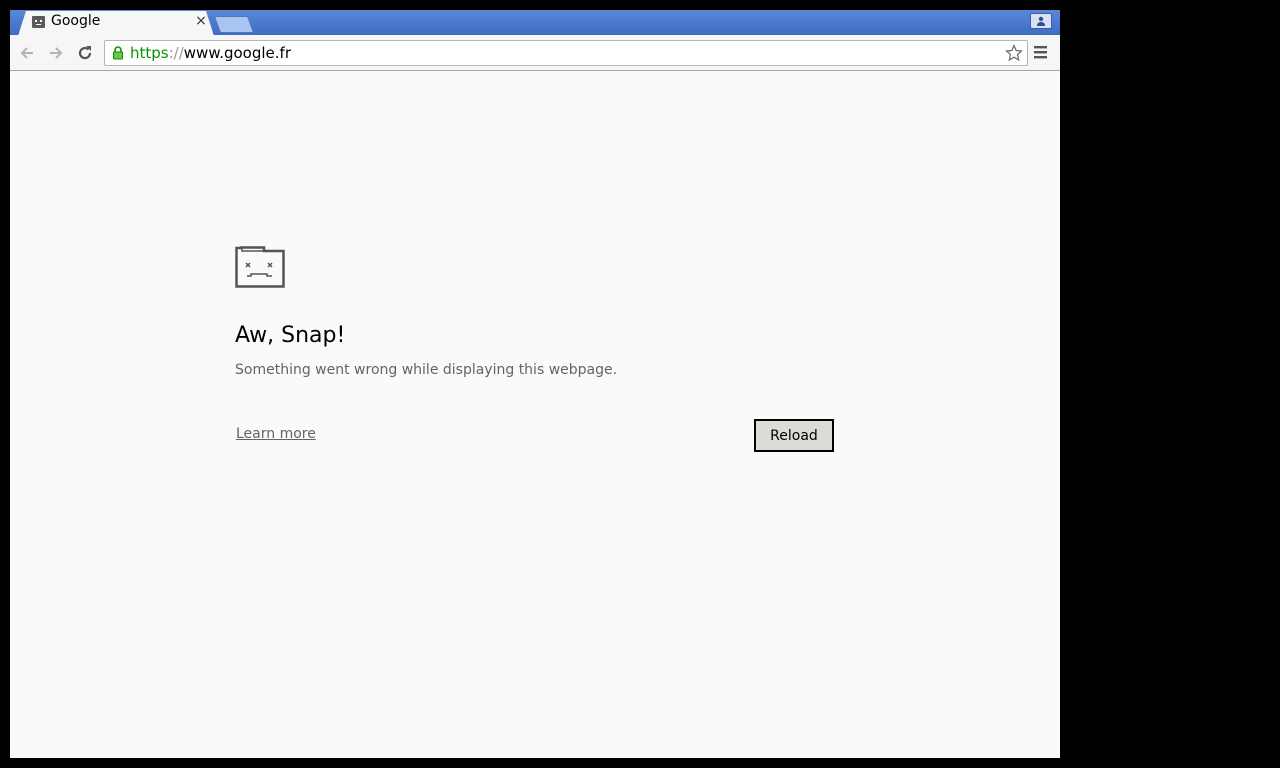 Image resolution: width=1280 pixels, height=768 pixels. Describe the element at coordinates (1041, 52) in the screenshot. I see `hamburger-menu-icon` at that location.